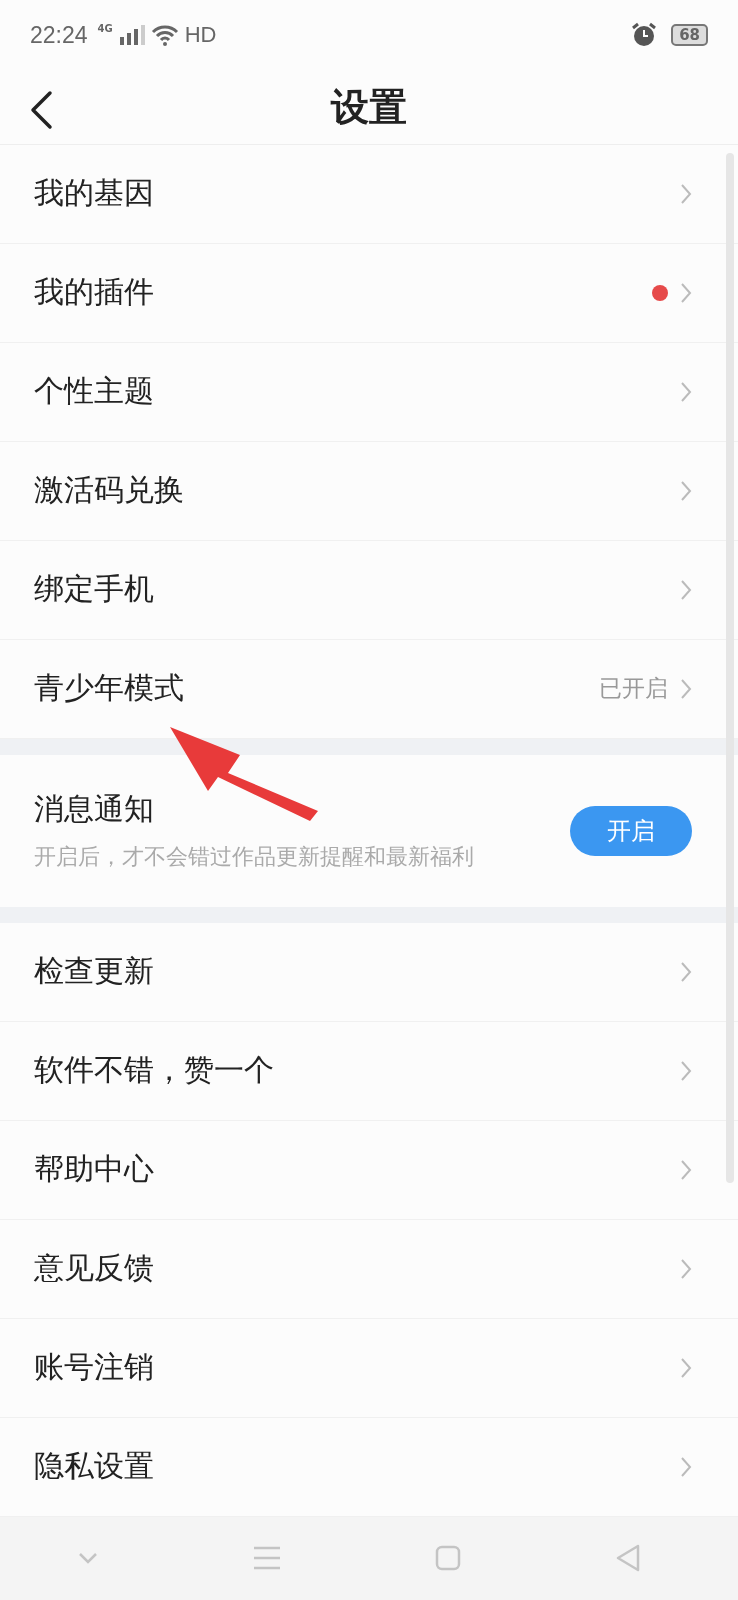  I want to click on menu-icon, so click(267, 1558).